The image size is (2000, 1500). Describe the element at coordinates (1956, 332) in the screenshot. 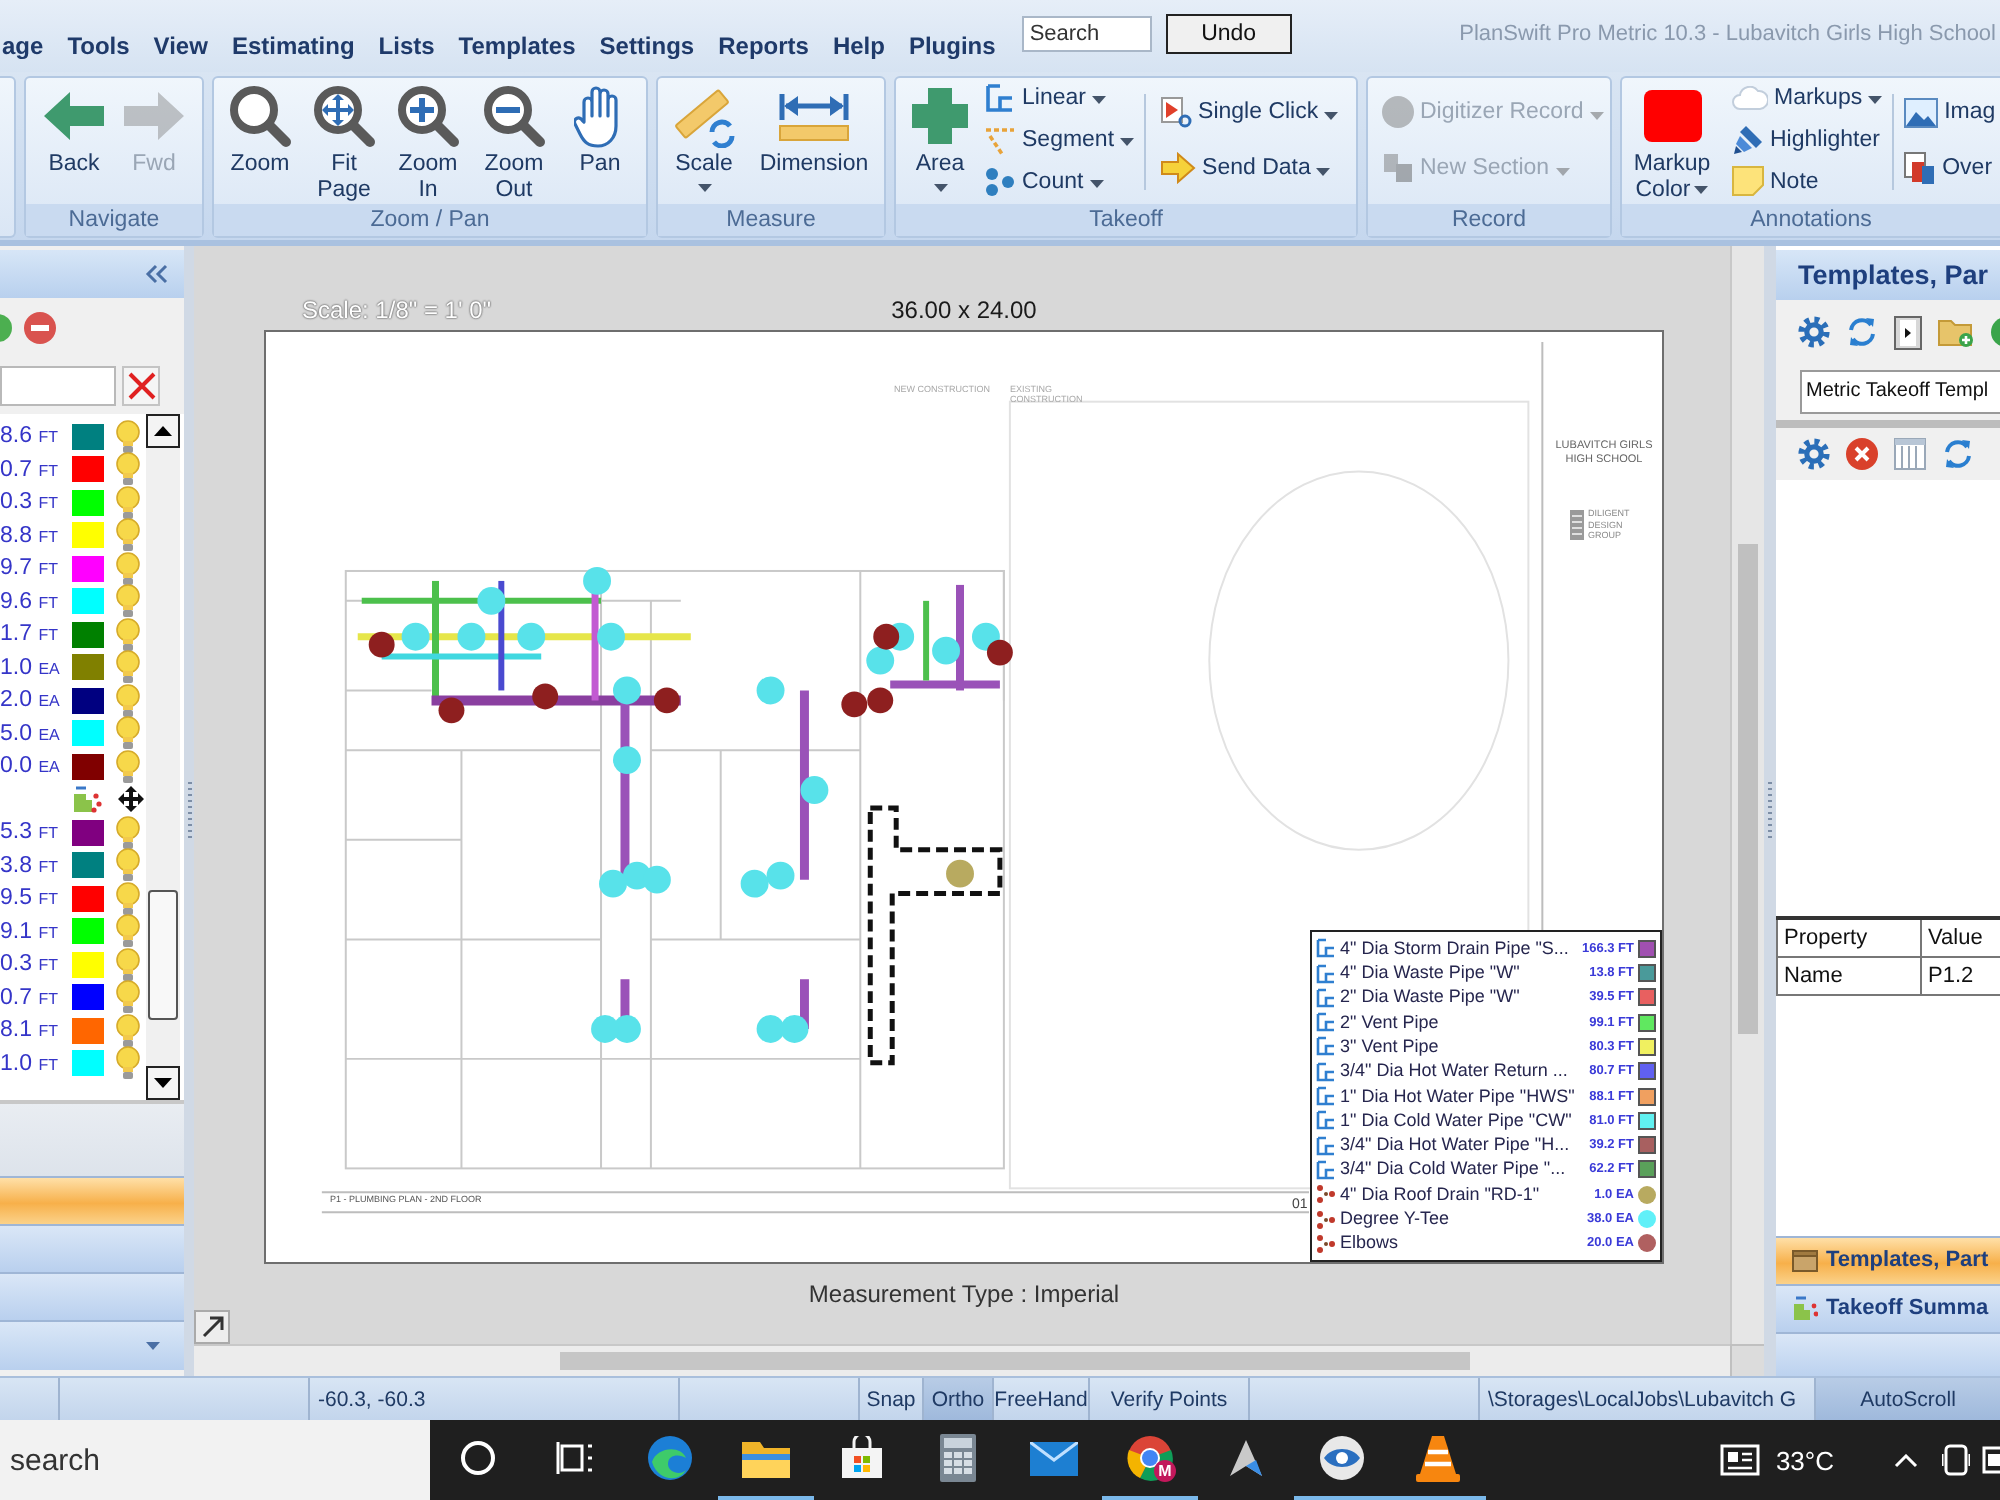

I see `folder-plus-icon` at that location.